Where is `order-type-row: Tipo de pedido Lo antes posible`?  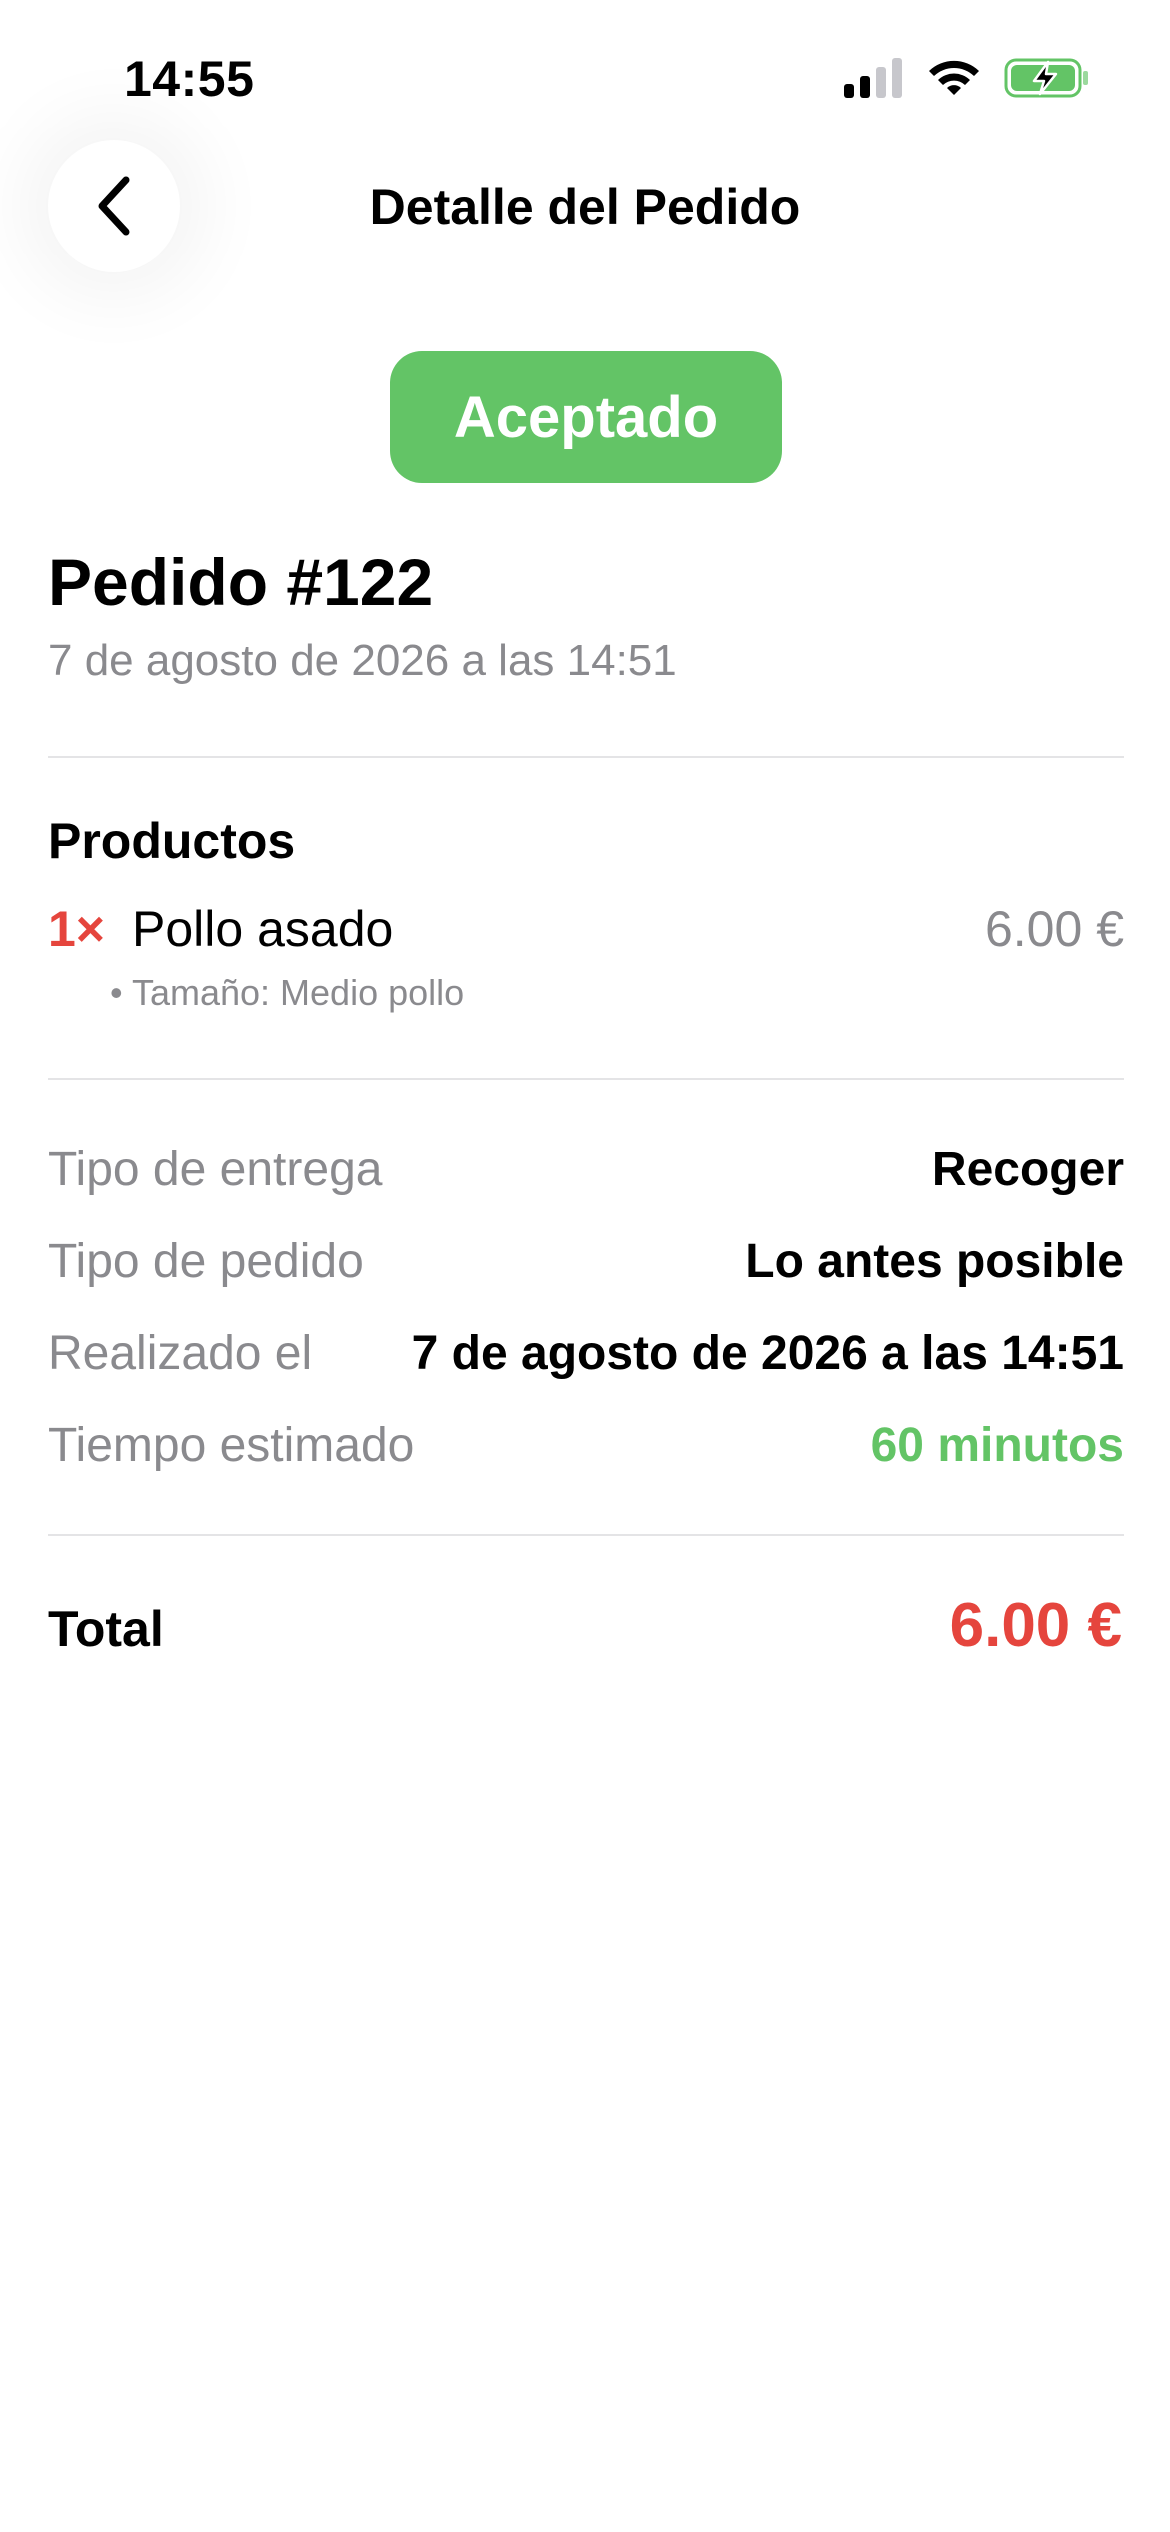
order-type-row: Tipo de pedido Lo antes posible is located at coordinates (586, 1269).